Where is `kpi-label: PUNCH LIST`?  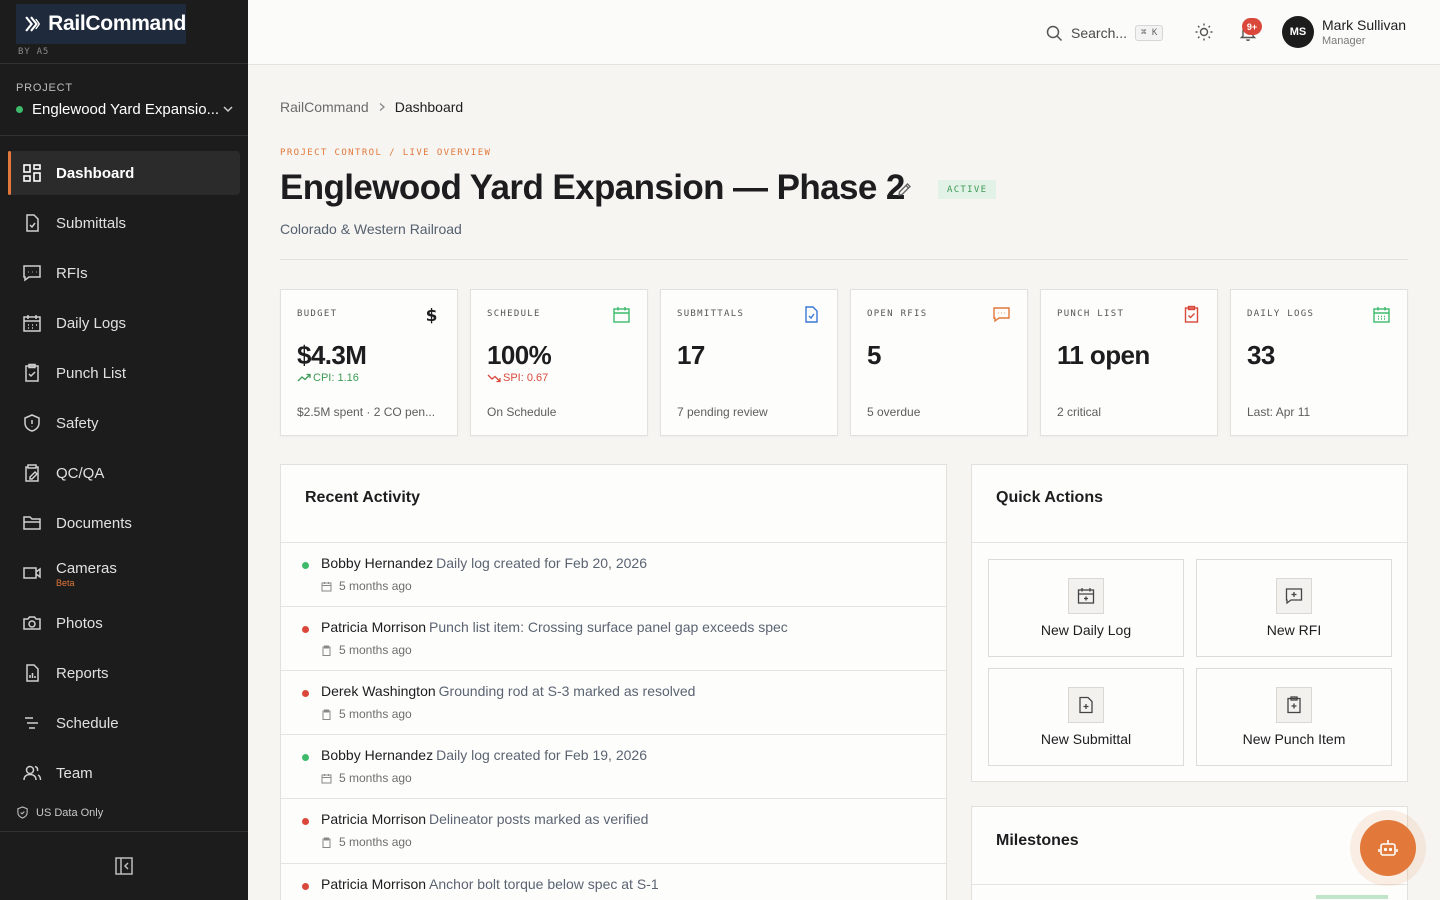
kpi-label: PUNCH LIST is located at coordinates (1091, 314).